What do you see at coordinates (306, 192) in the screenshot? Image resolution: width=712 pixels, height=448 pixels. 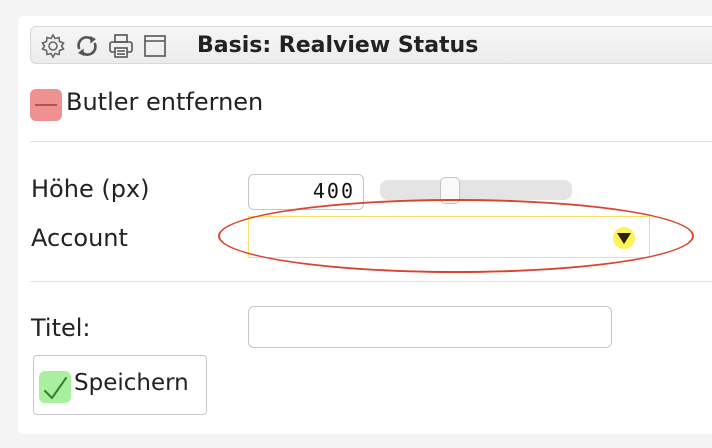 I see `height-input: 400` at bounding box center [306, 192].